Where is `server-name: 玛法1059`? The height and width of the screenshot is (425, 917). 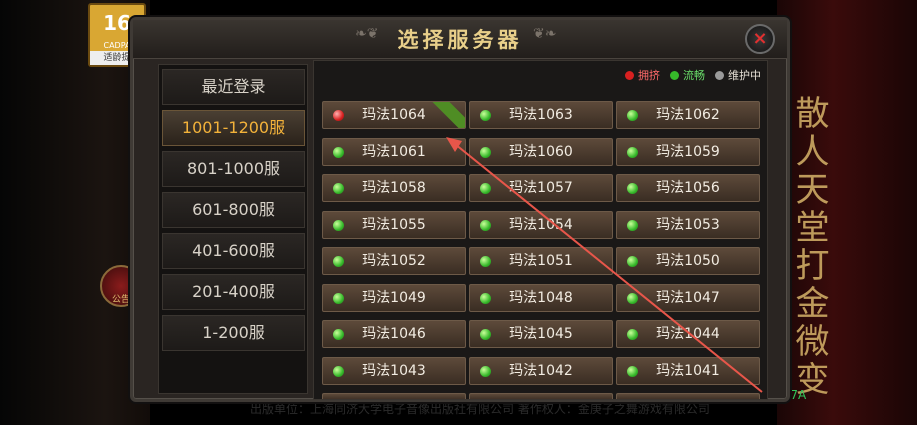
server-name: 玛法1059 is located at coordinates (688, 151).